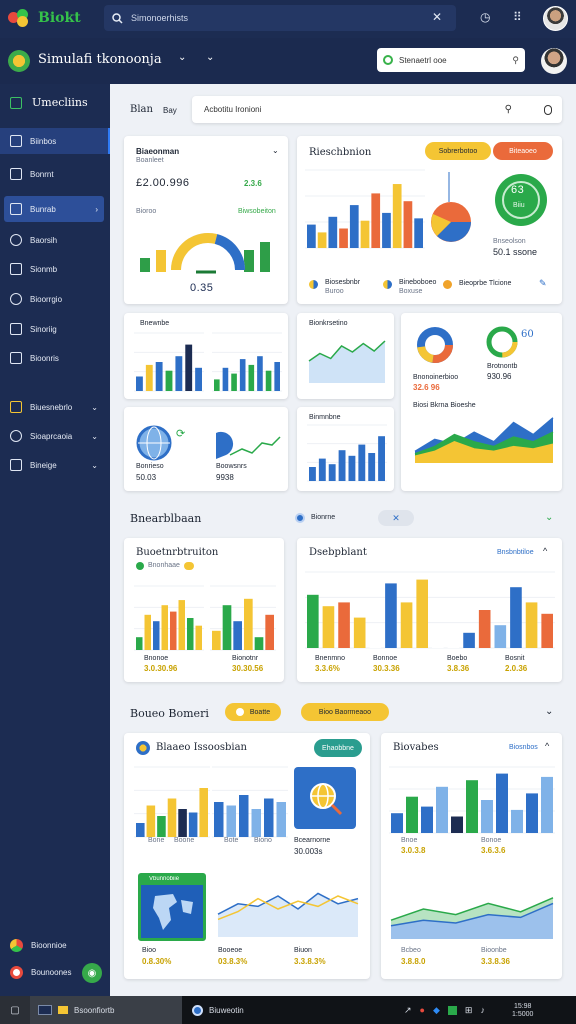 Image resolution: width=576 pixels, height=1024 pixels. What do you see at coordinates (508, 109) in the screenshot?
I see `search-icon: ⚲` at bounding box center [508, 109].